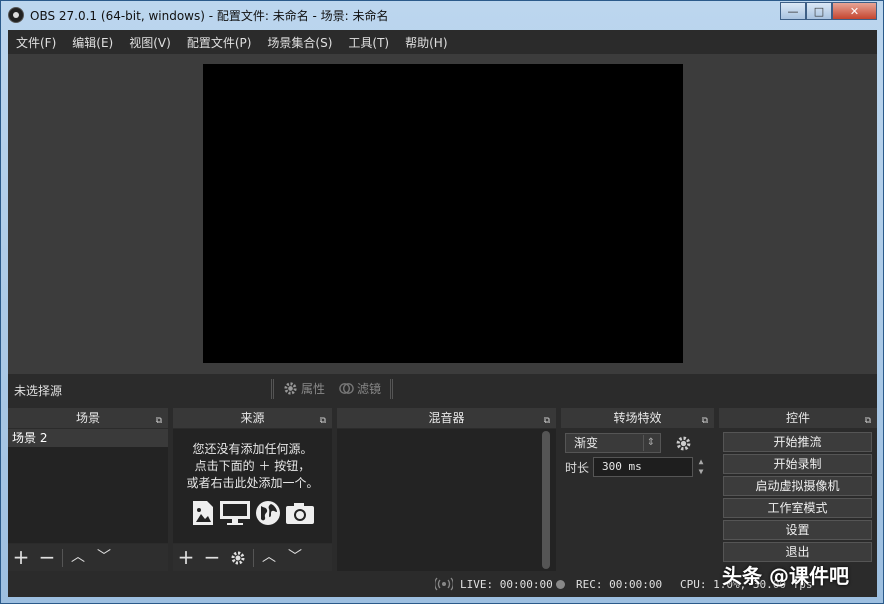  I want to click on empty-sources-message: 您还没有添加任何源。 点击下面的 ＋ 按钮， 或者右击此处添加一个。, so click(252, 460).